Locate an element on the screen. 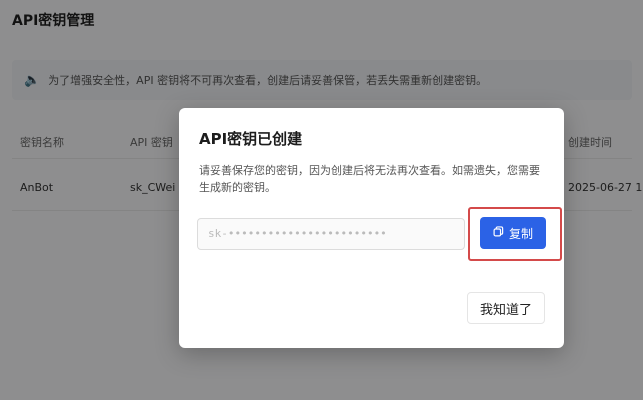 The width and height of the screenshot is (643, 400). copy-icon is located at coordinates (498, 233).